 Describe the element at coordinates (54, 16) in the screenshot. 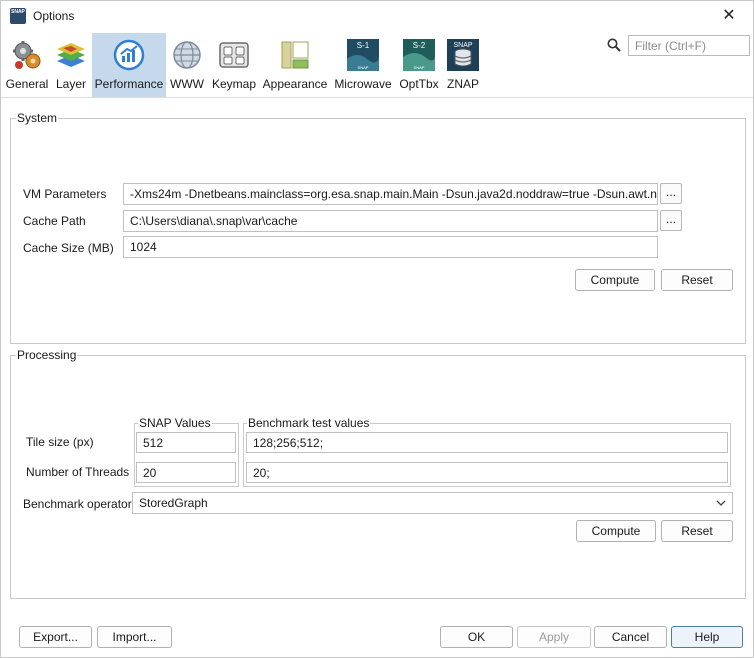

I see `window-title: Options` at that location.